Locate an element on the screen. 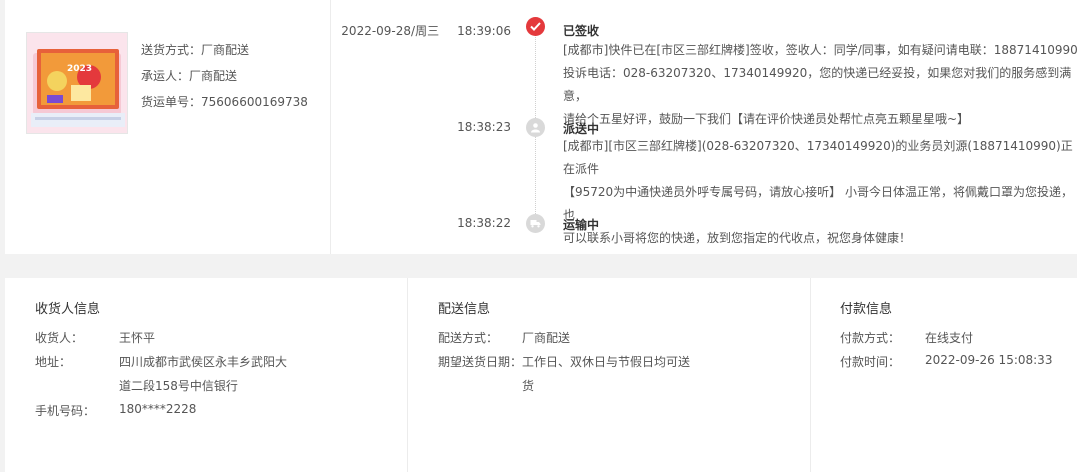 This screenshot has height=472, width=1077. payment-time-label: 付款时间： is located at coordinates (870, 362).